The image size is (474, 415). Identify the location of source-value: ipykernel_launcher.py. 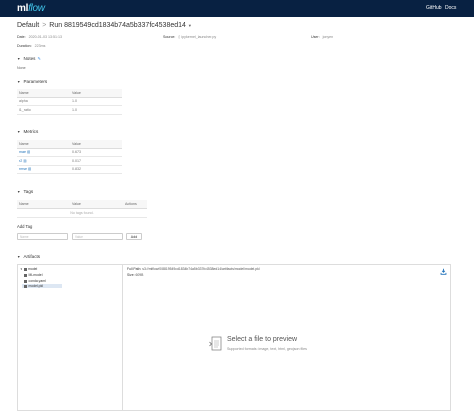
(198, 37).